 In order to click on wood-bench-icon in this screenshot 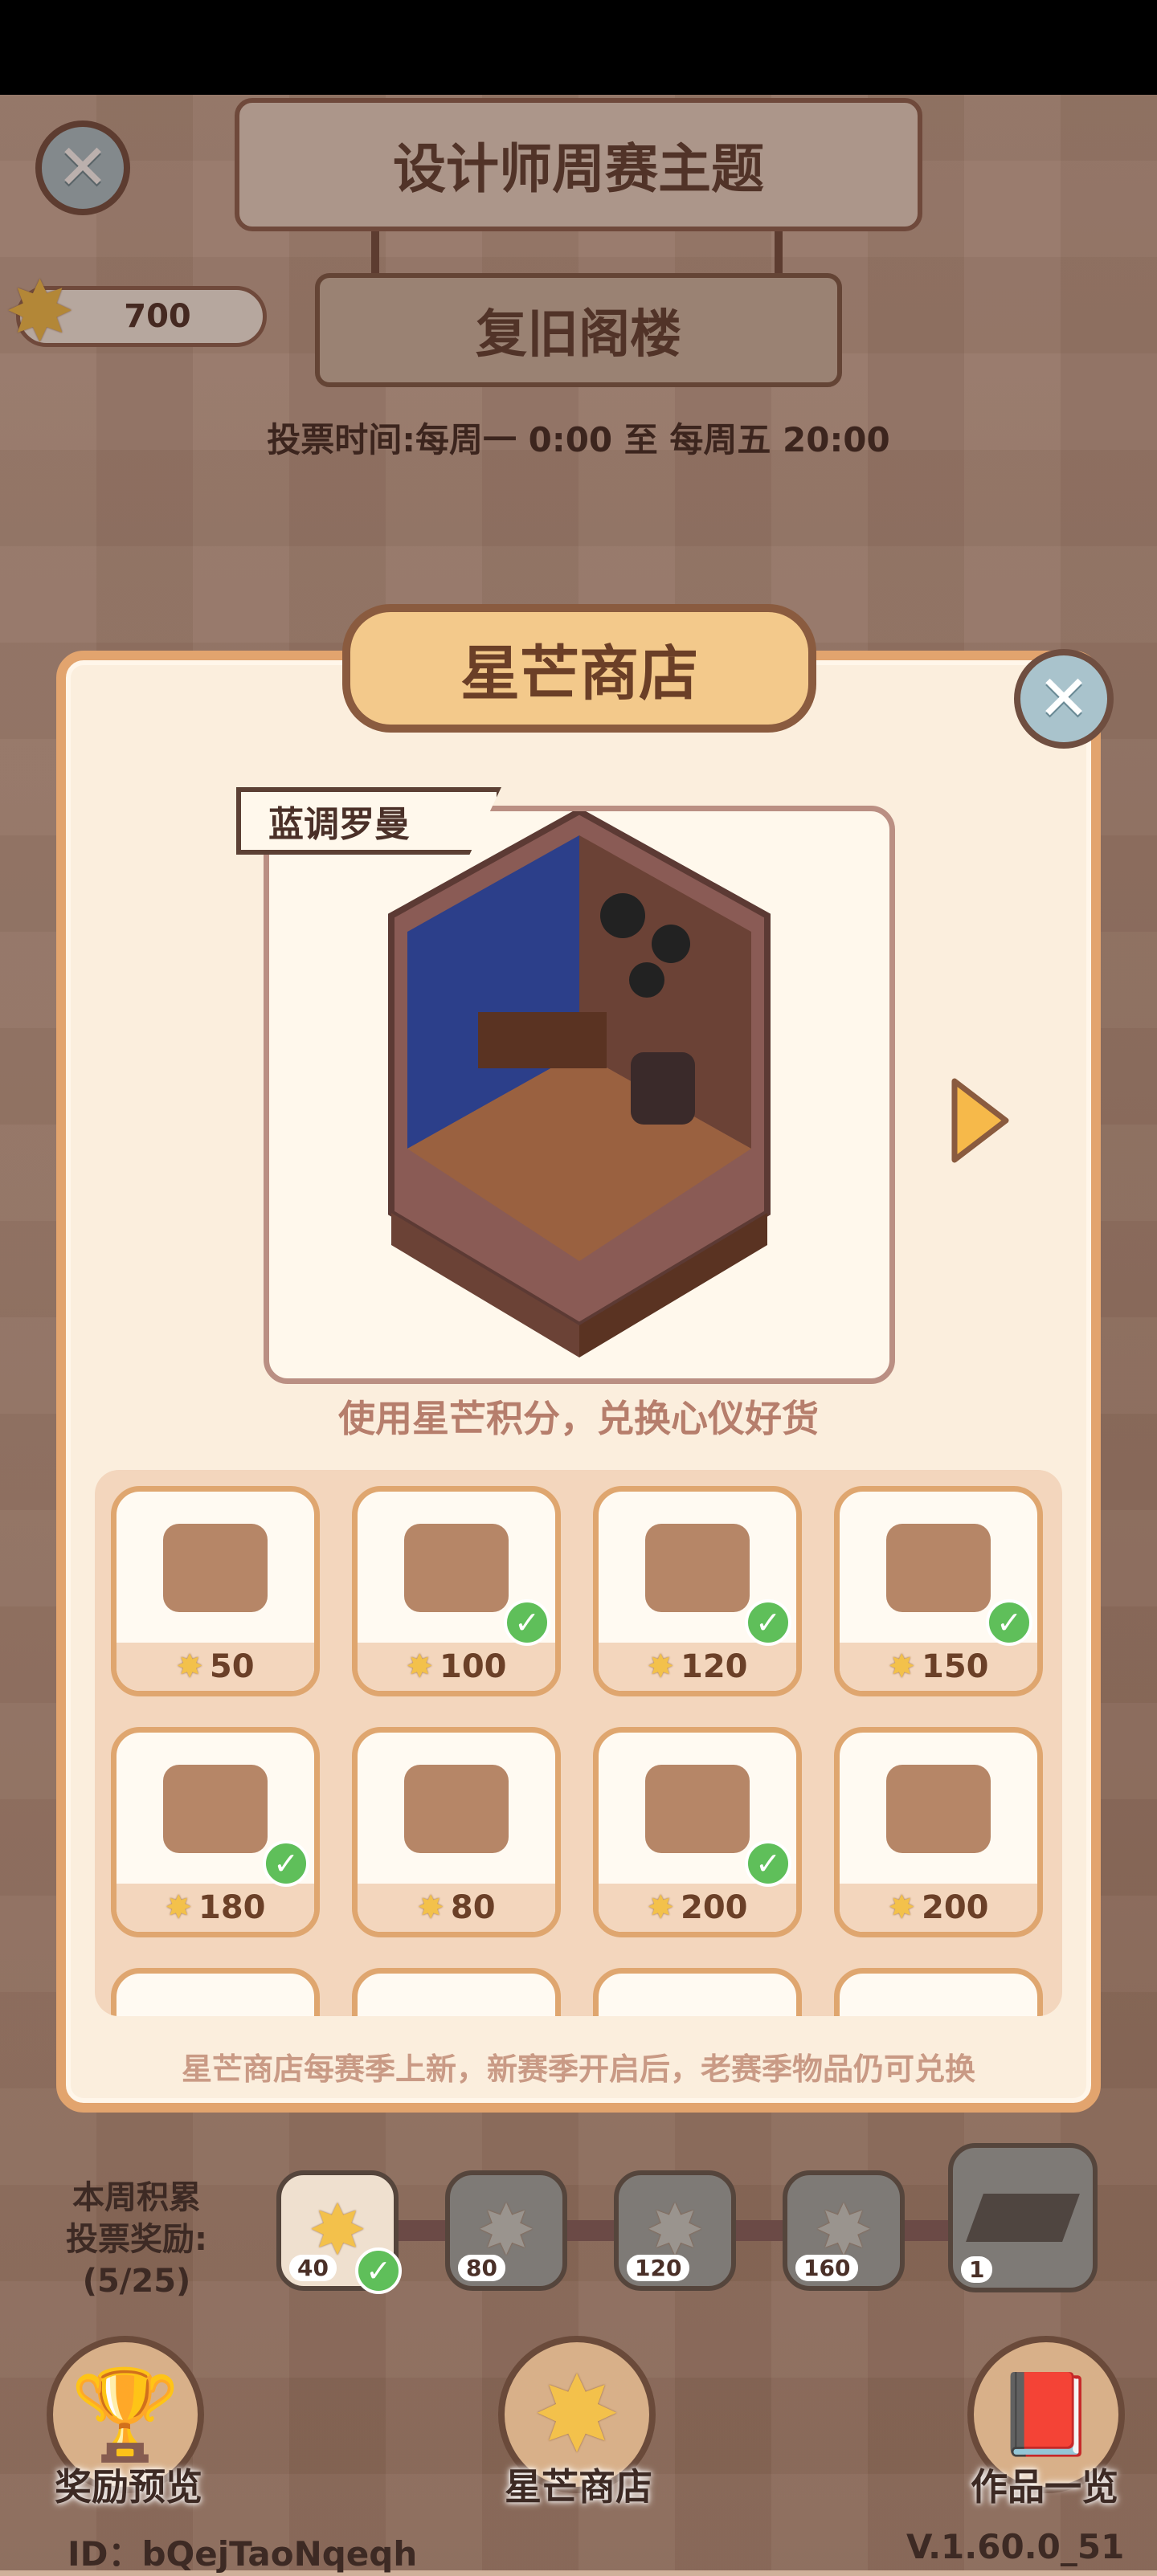, I will do `click(938, 1809)`.